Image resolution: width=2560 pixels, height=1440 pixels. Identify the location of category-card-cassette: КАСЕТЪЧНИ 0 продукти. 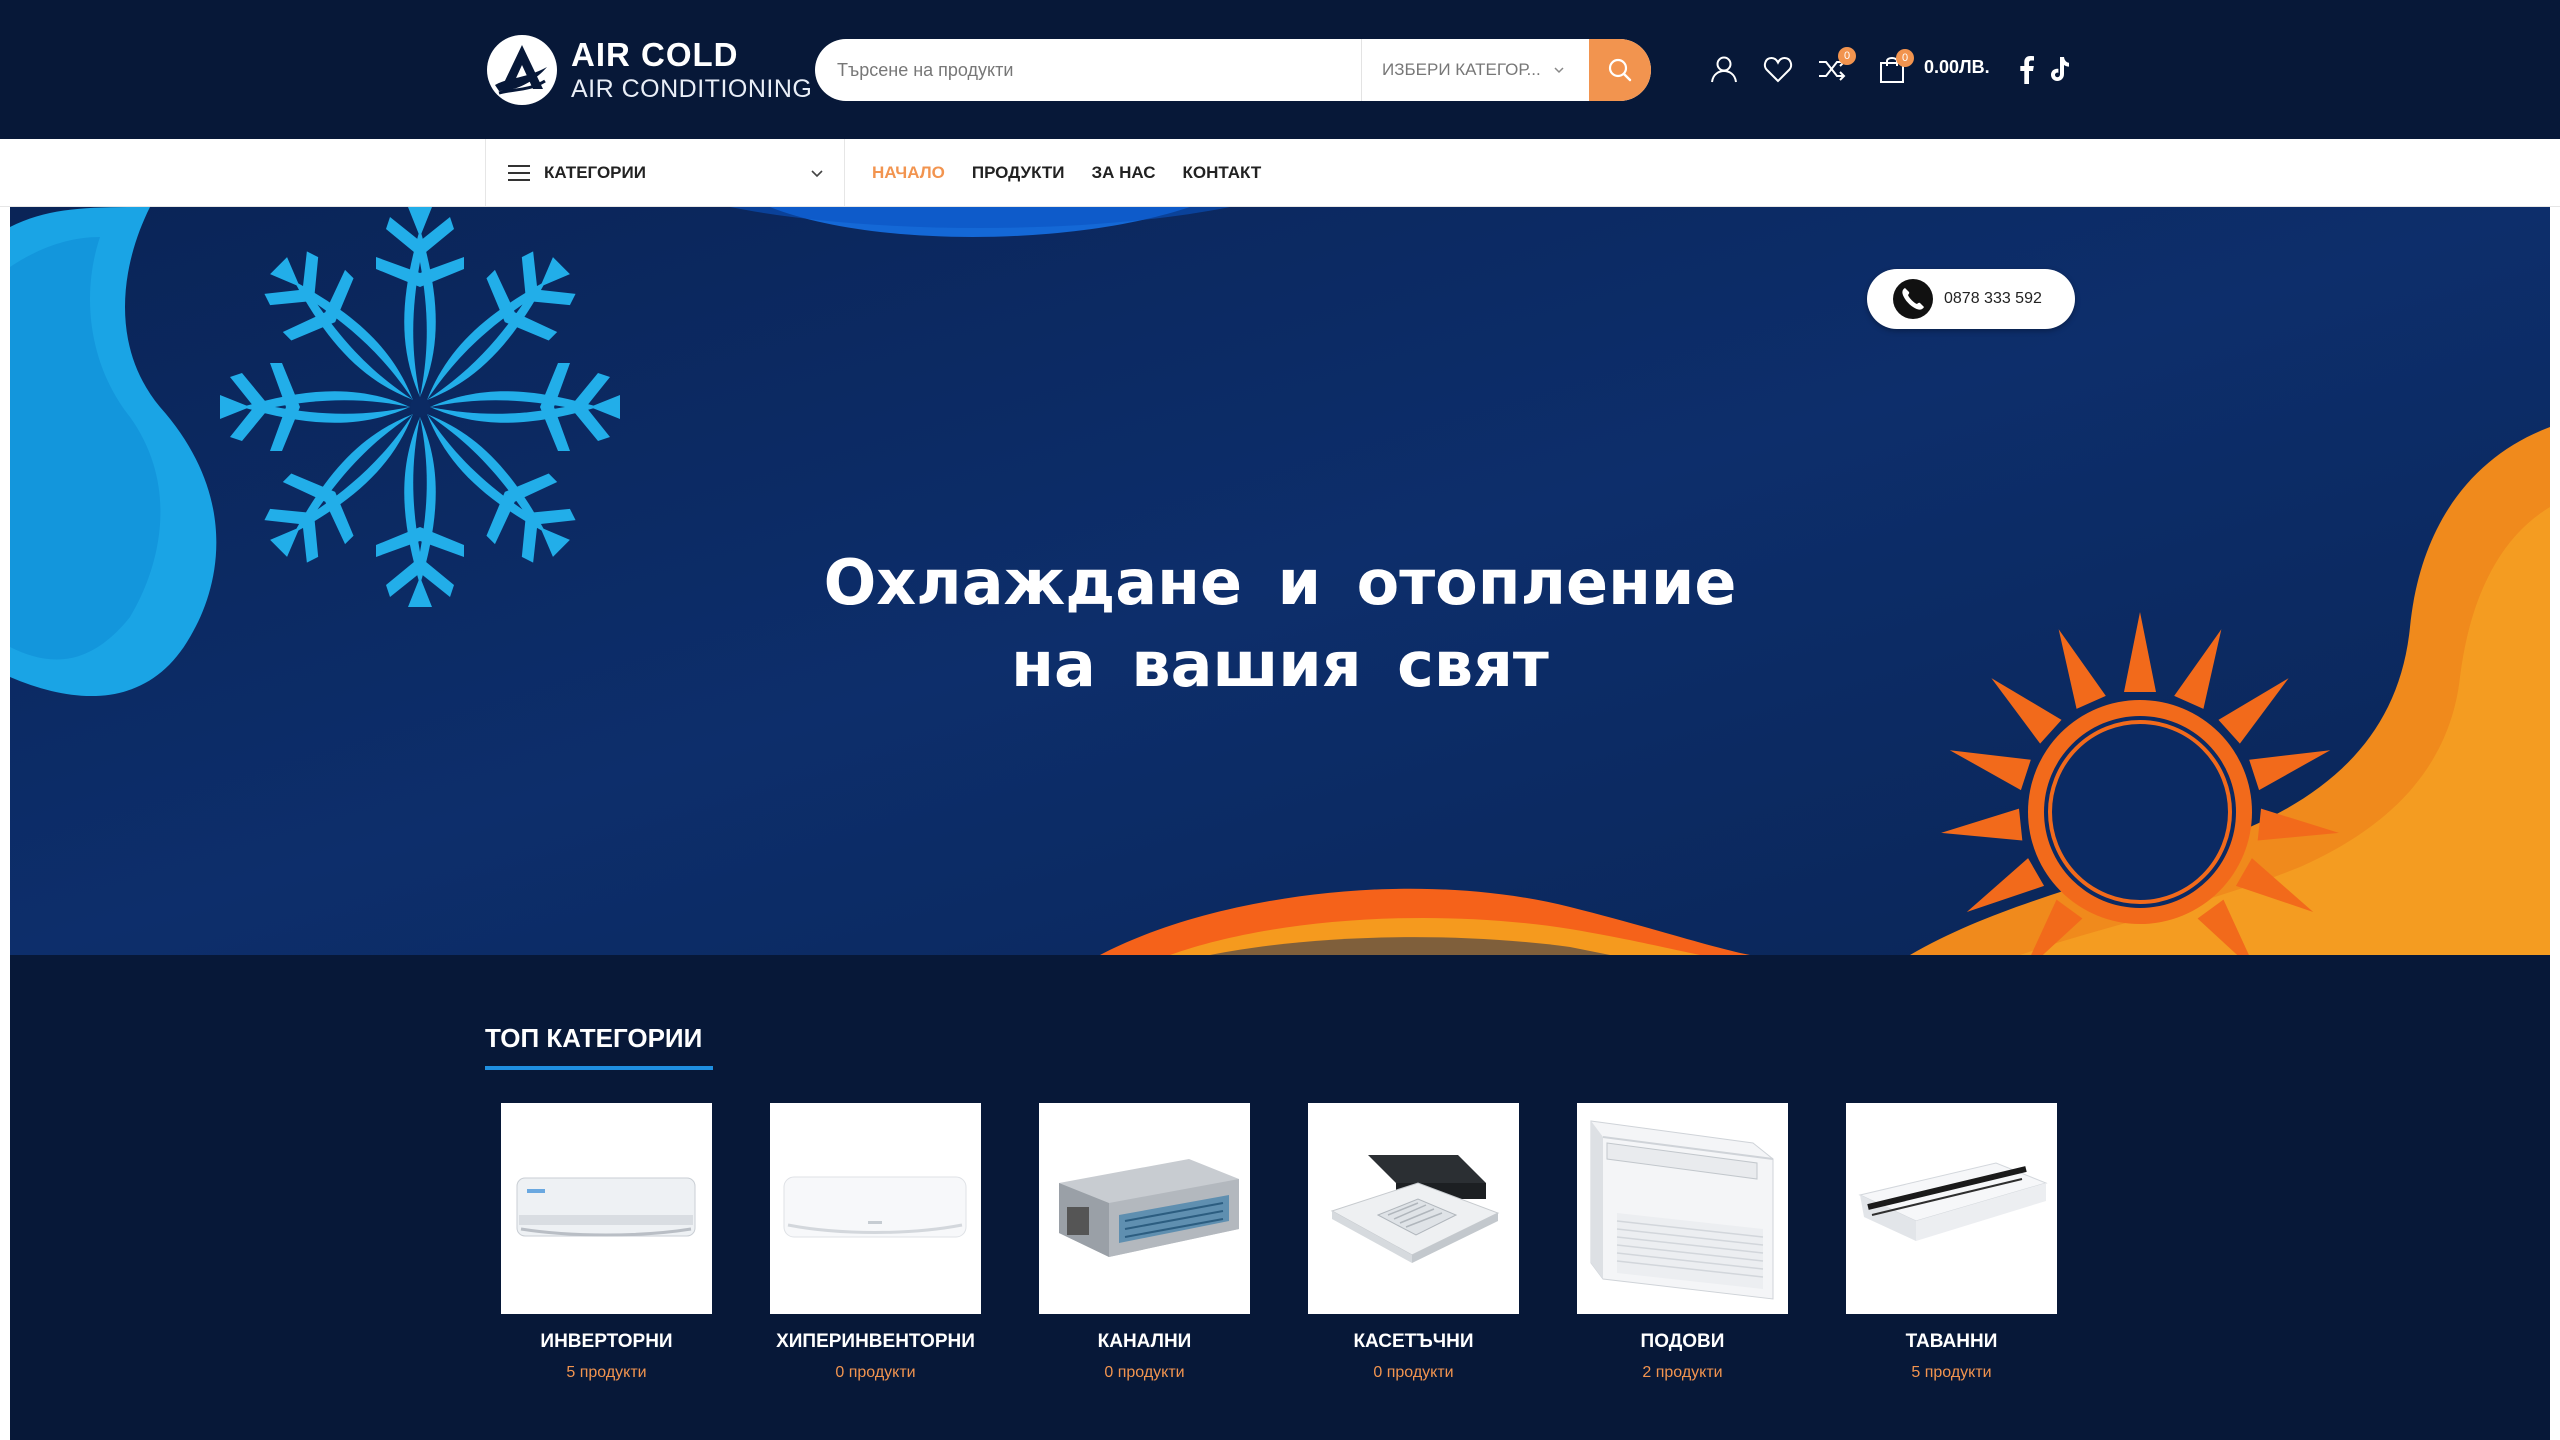
(1413, 1242).